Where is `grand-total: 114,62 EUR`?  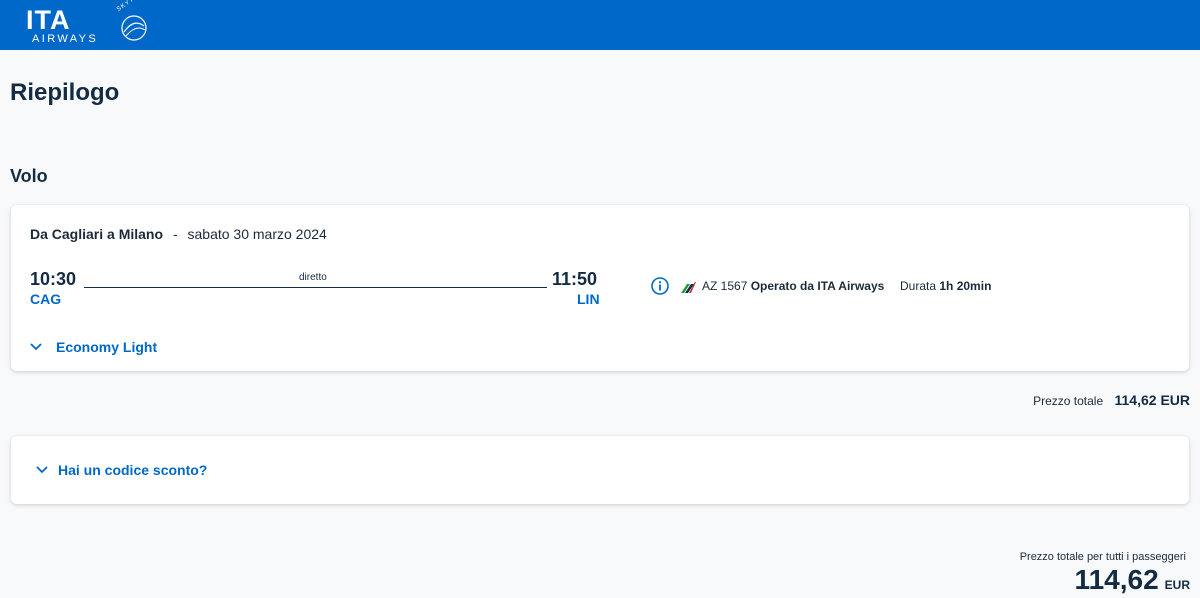 grand-total: 114,62 EUR is located at coordinates (1132, 580).